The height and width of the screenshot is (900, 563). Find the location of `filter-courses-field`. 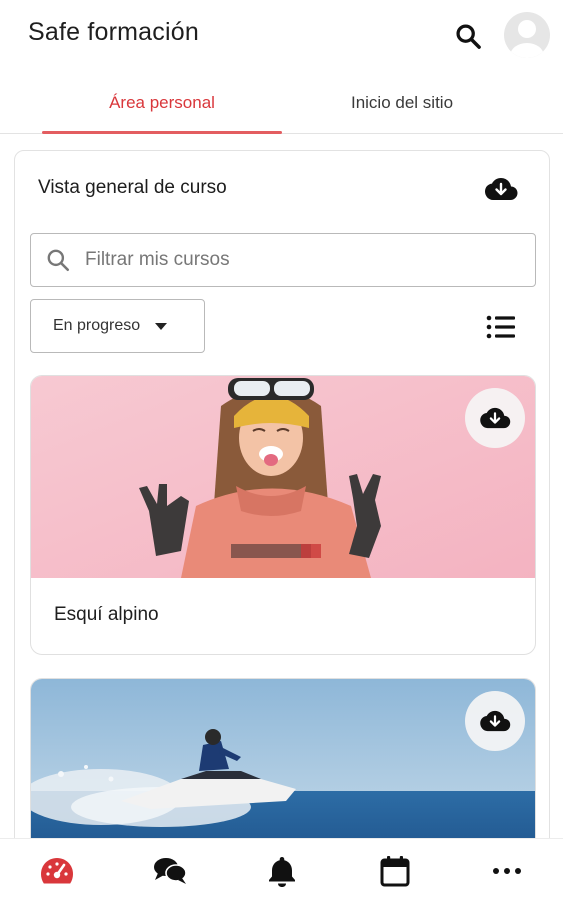

filter-courses-field is located at coordinates (283, 260).